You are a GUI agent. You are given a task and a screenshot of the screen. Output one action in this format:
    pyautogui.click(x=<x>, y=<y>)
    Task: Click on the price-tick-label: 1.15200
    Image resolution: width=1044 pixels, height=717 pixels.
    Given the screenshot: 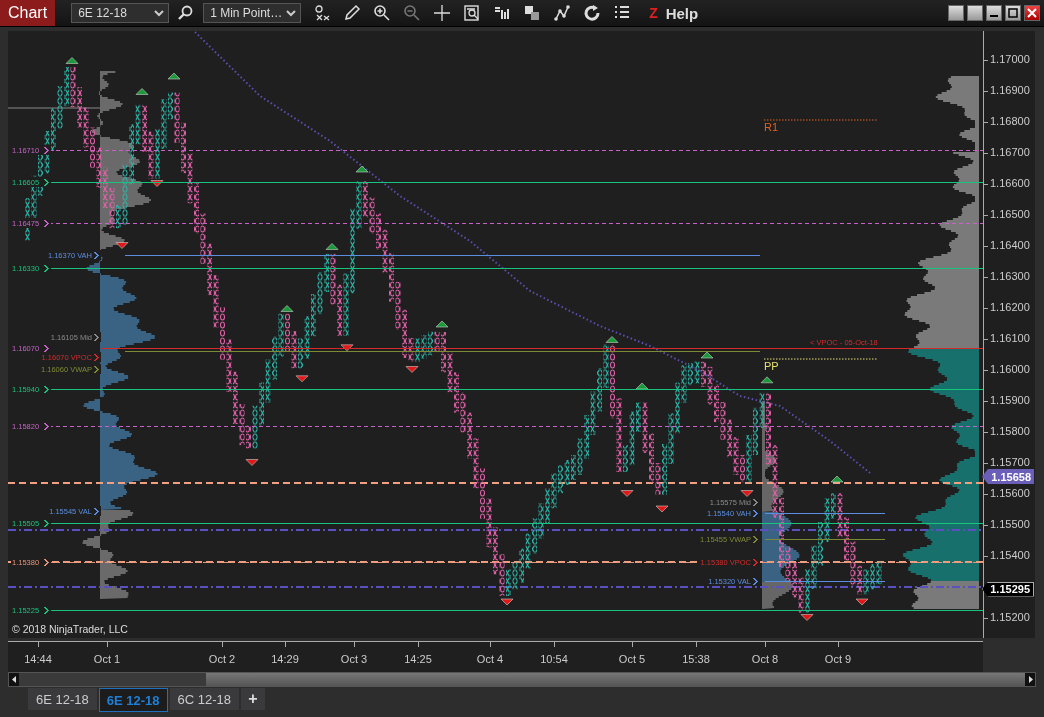 What is the action you would take?
    pyautogui.click(x=1010, y=617)
    